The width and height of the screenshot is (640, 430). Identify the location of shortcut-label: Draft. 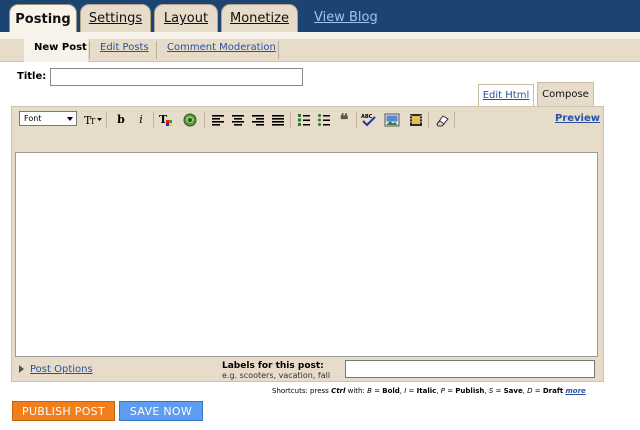
(553, 391).